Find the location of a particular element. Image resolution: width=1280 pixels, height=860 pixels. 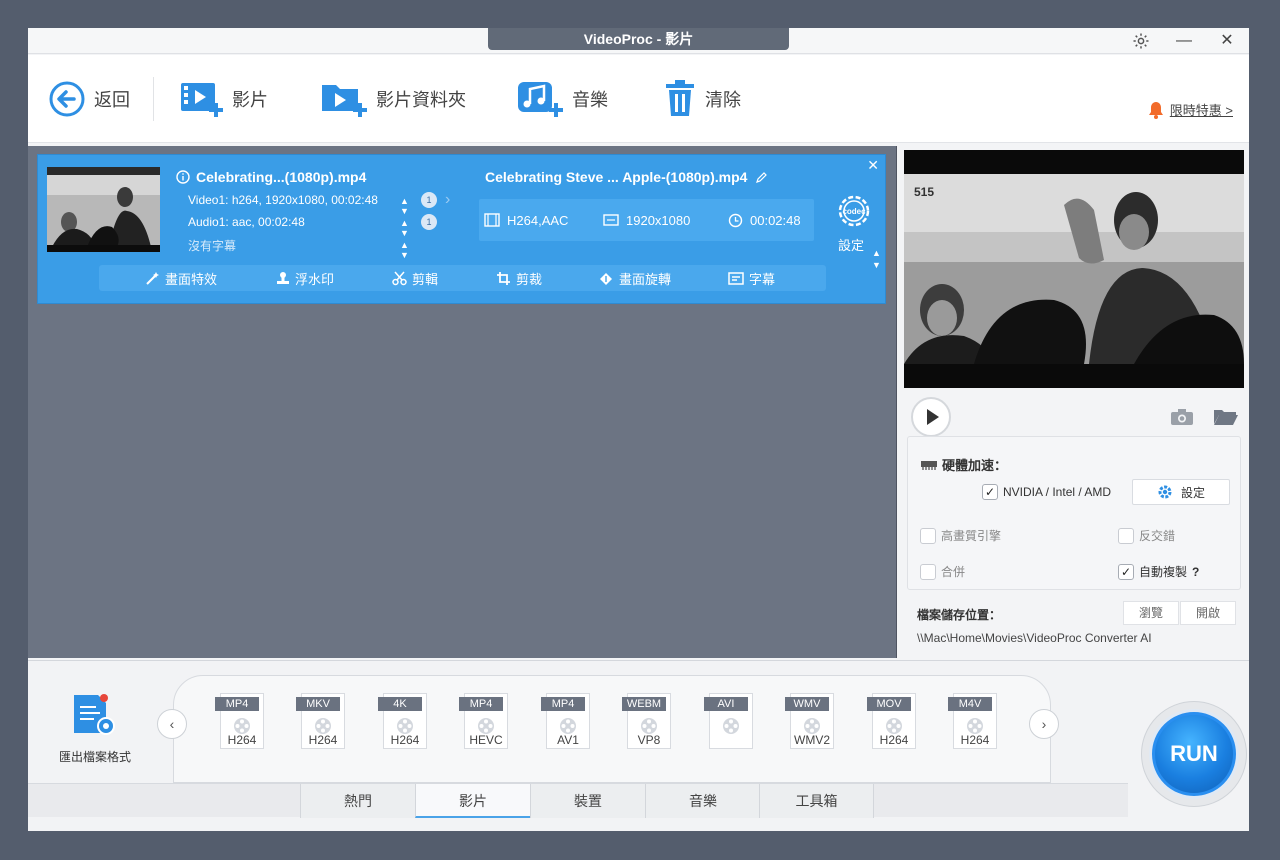

tab-popular: 熱門 is located at coordinates (357, 801).